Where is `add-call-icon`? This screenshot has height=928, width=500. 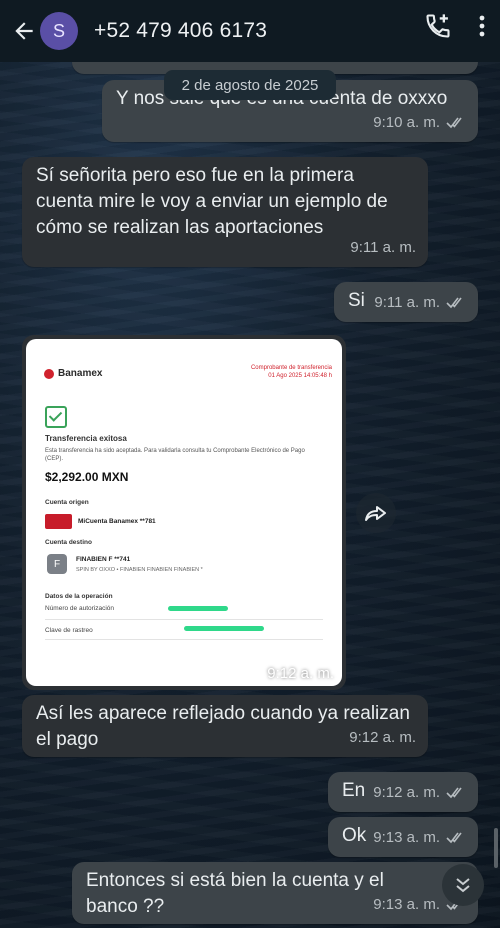
add-call-icon is located at coordinates (438, 26).